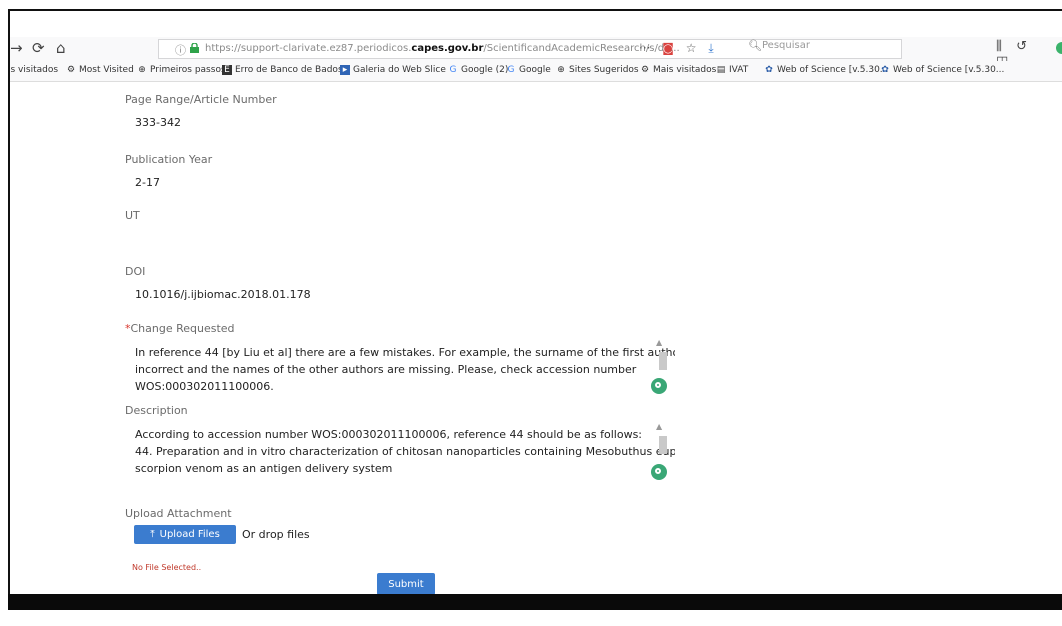 This screenshot has height=626, width=1062. What do you see at coordinates (691, 48) in the screenshot?
I see `bookmark-star-icon: ☆` at bounding box center [691, 48].